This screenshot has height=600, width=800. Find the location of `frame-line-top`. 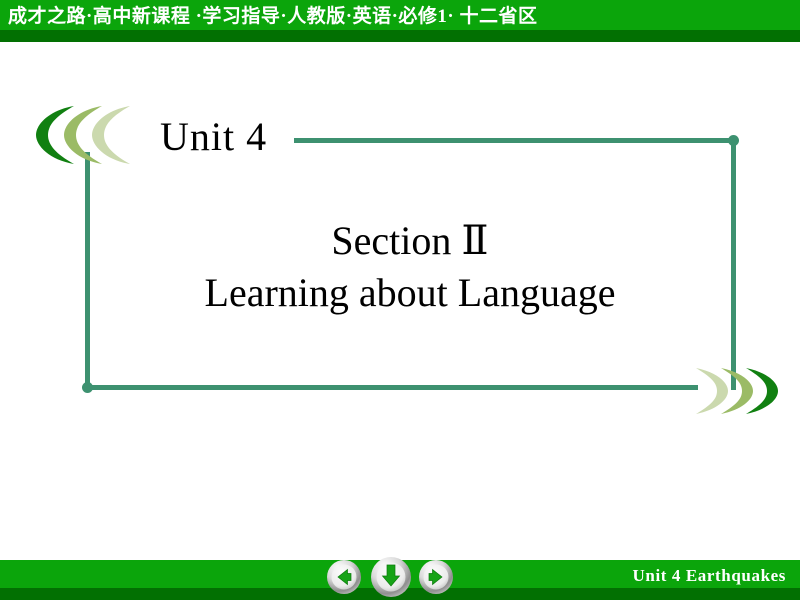

frame-line-top is located at coordinates (515, 140).